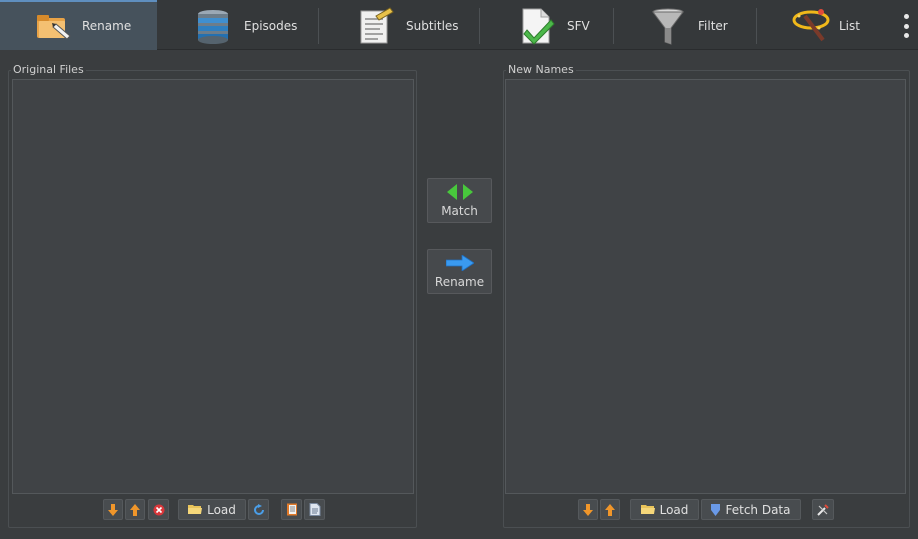 The image size is (918, 539). Describe the element at coordinates (539, 26) in the screenshot. I see `sfv-icon` at that location.